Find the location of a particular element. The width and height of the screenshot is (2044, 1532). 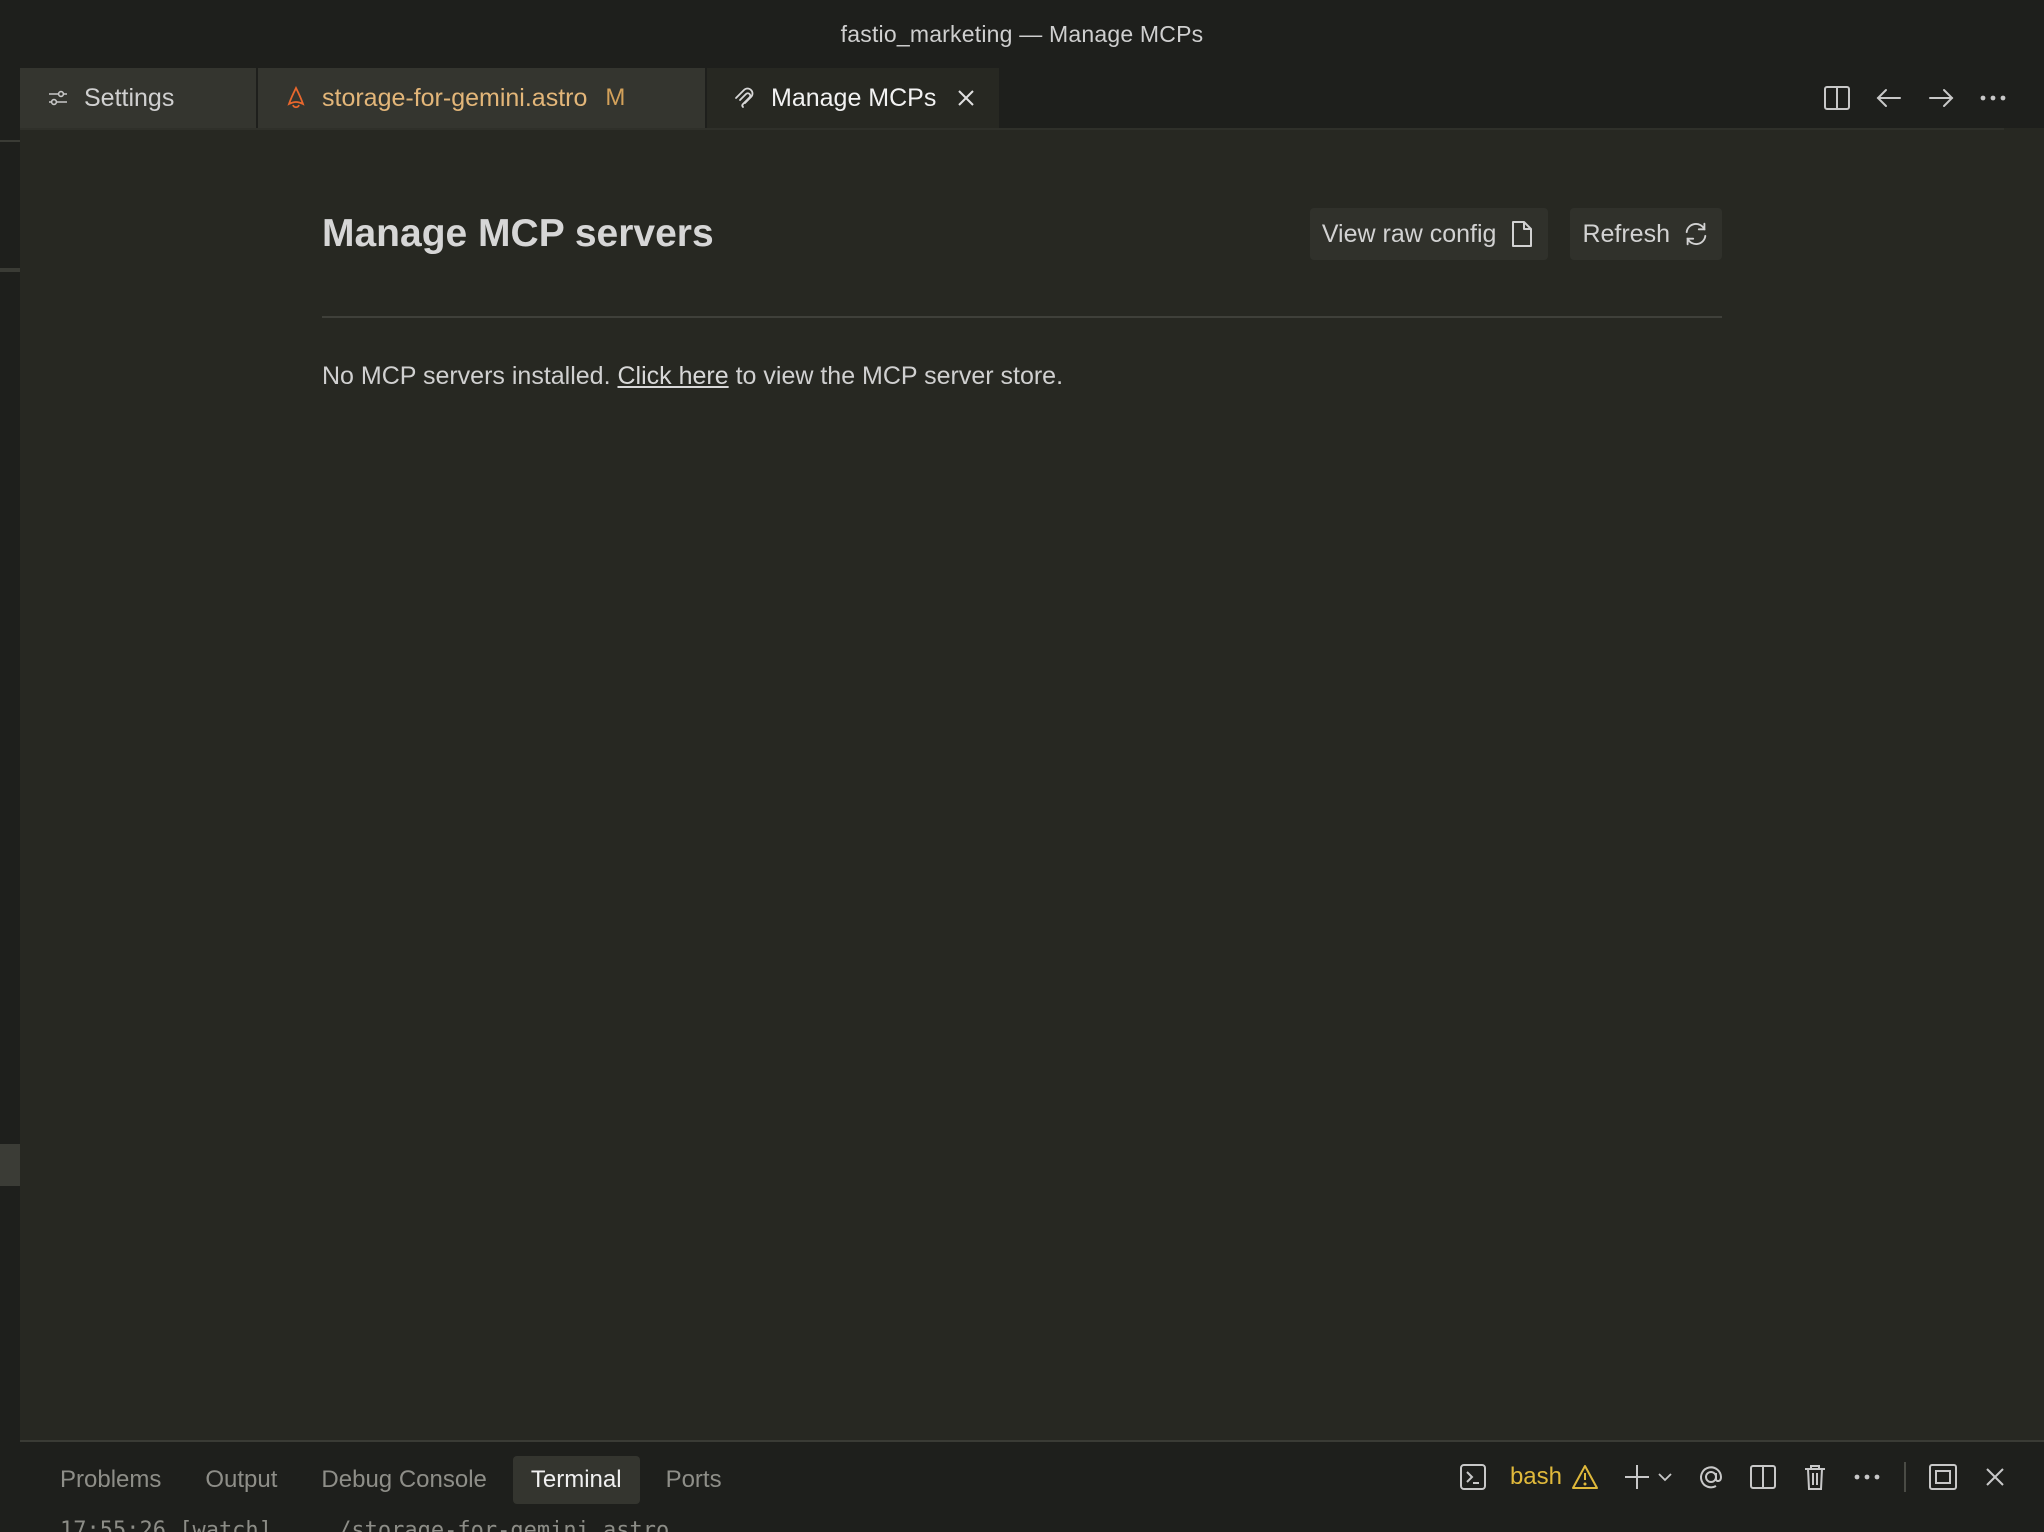

tab-label: Manage MCPs is located at coordinates (854, 97).